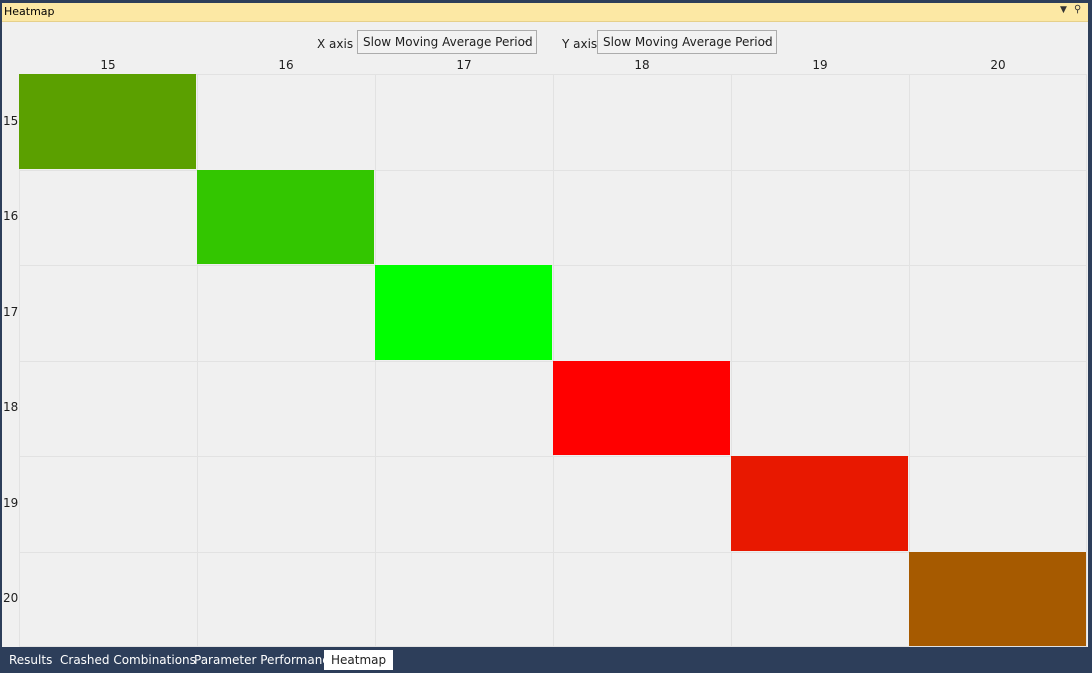  I want to click on y-axis-select: Slow Moving Average Period ⌄, so click(687, 42).